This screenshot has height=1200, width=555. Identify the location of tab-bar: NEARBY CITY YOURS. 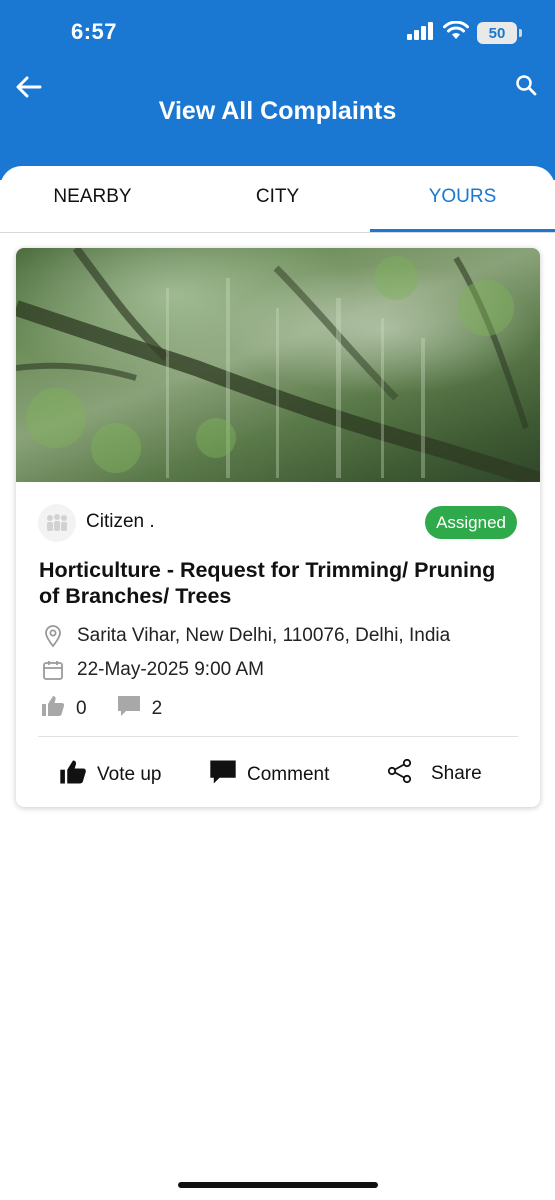
(277, 199).